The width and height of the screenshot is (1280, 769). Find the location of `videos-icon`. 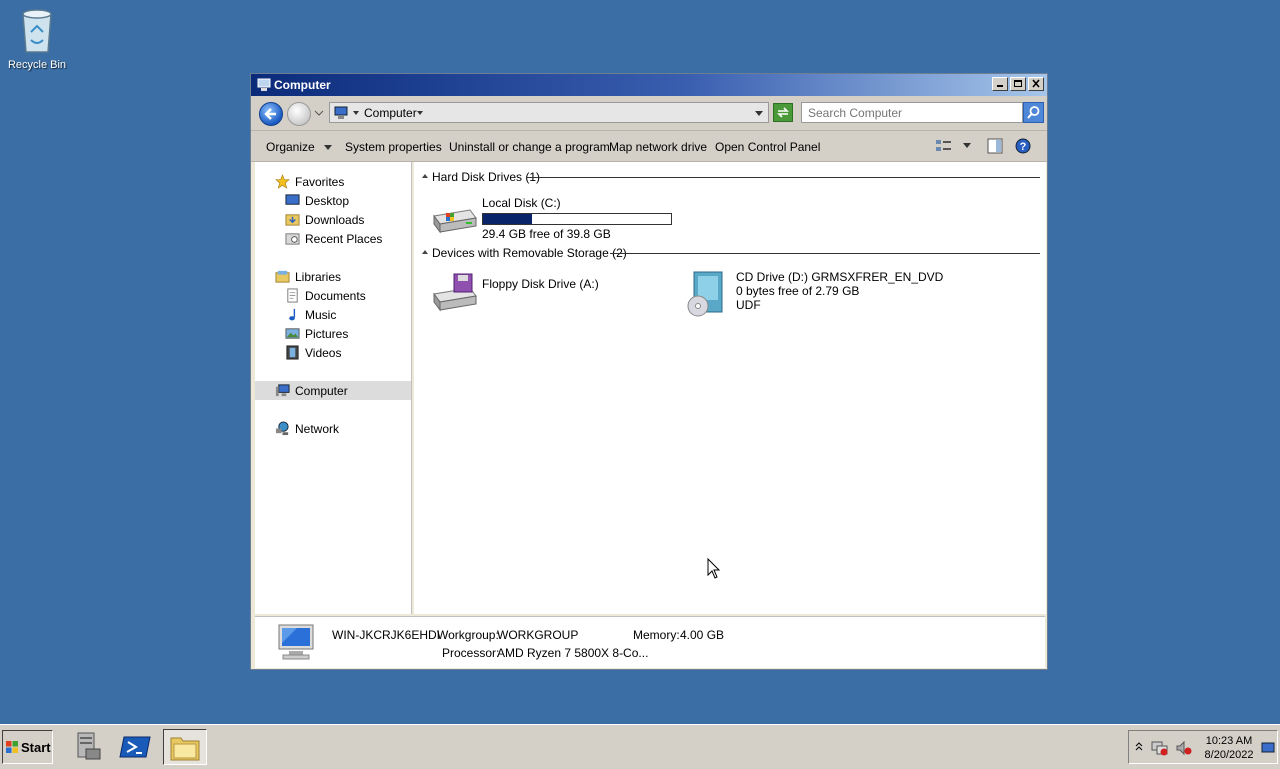

videos-icon is located at coordinates (292, 352).